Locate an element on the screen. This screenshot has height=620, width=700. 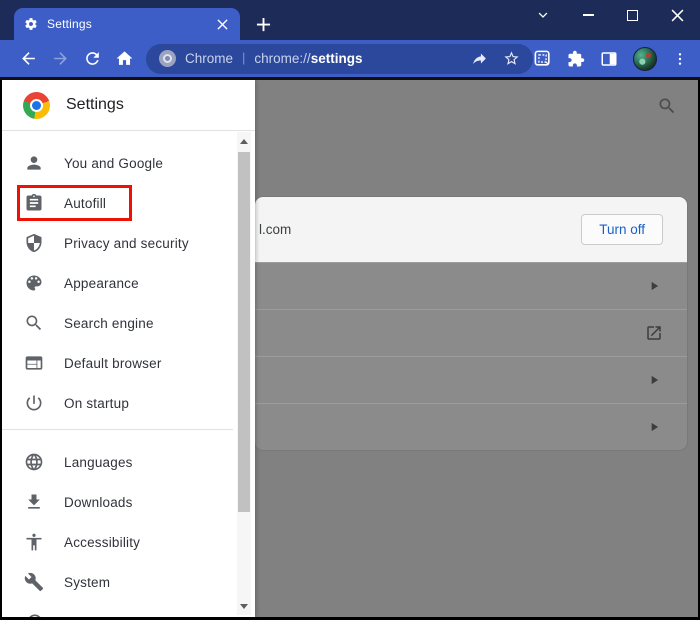
address-bar: Chrome | chrome://settings is located at coordinates (339, 58).